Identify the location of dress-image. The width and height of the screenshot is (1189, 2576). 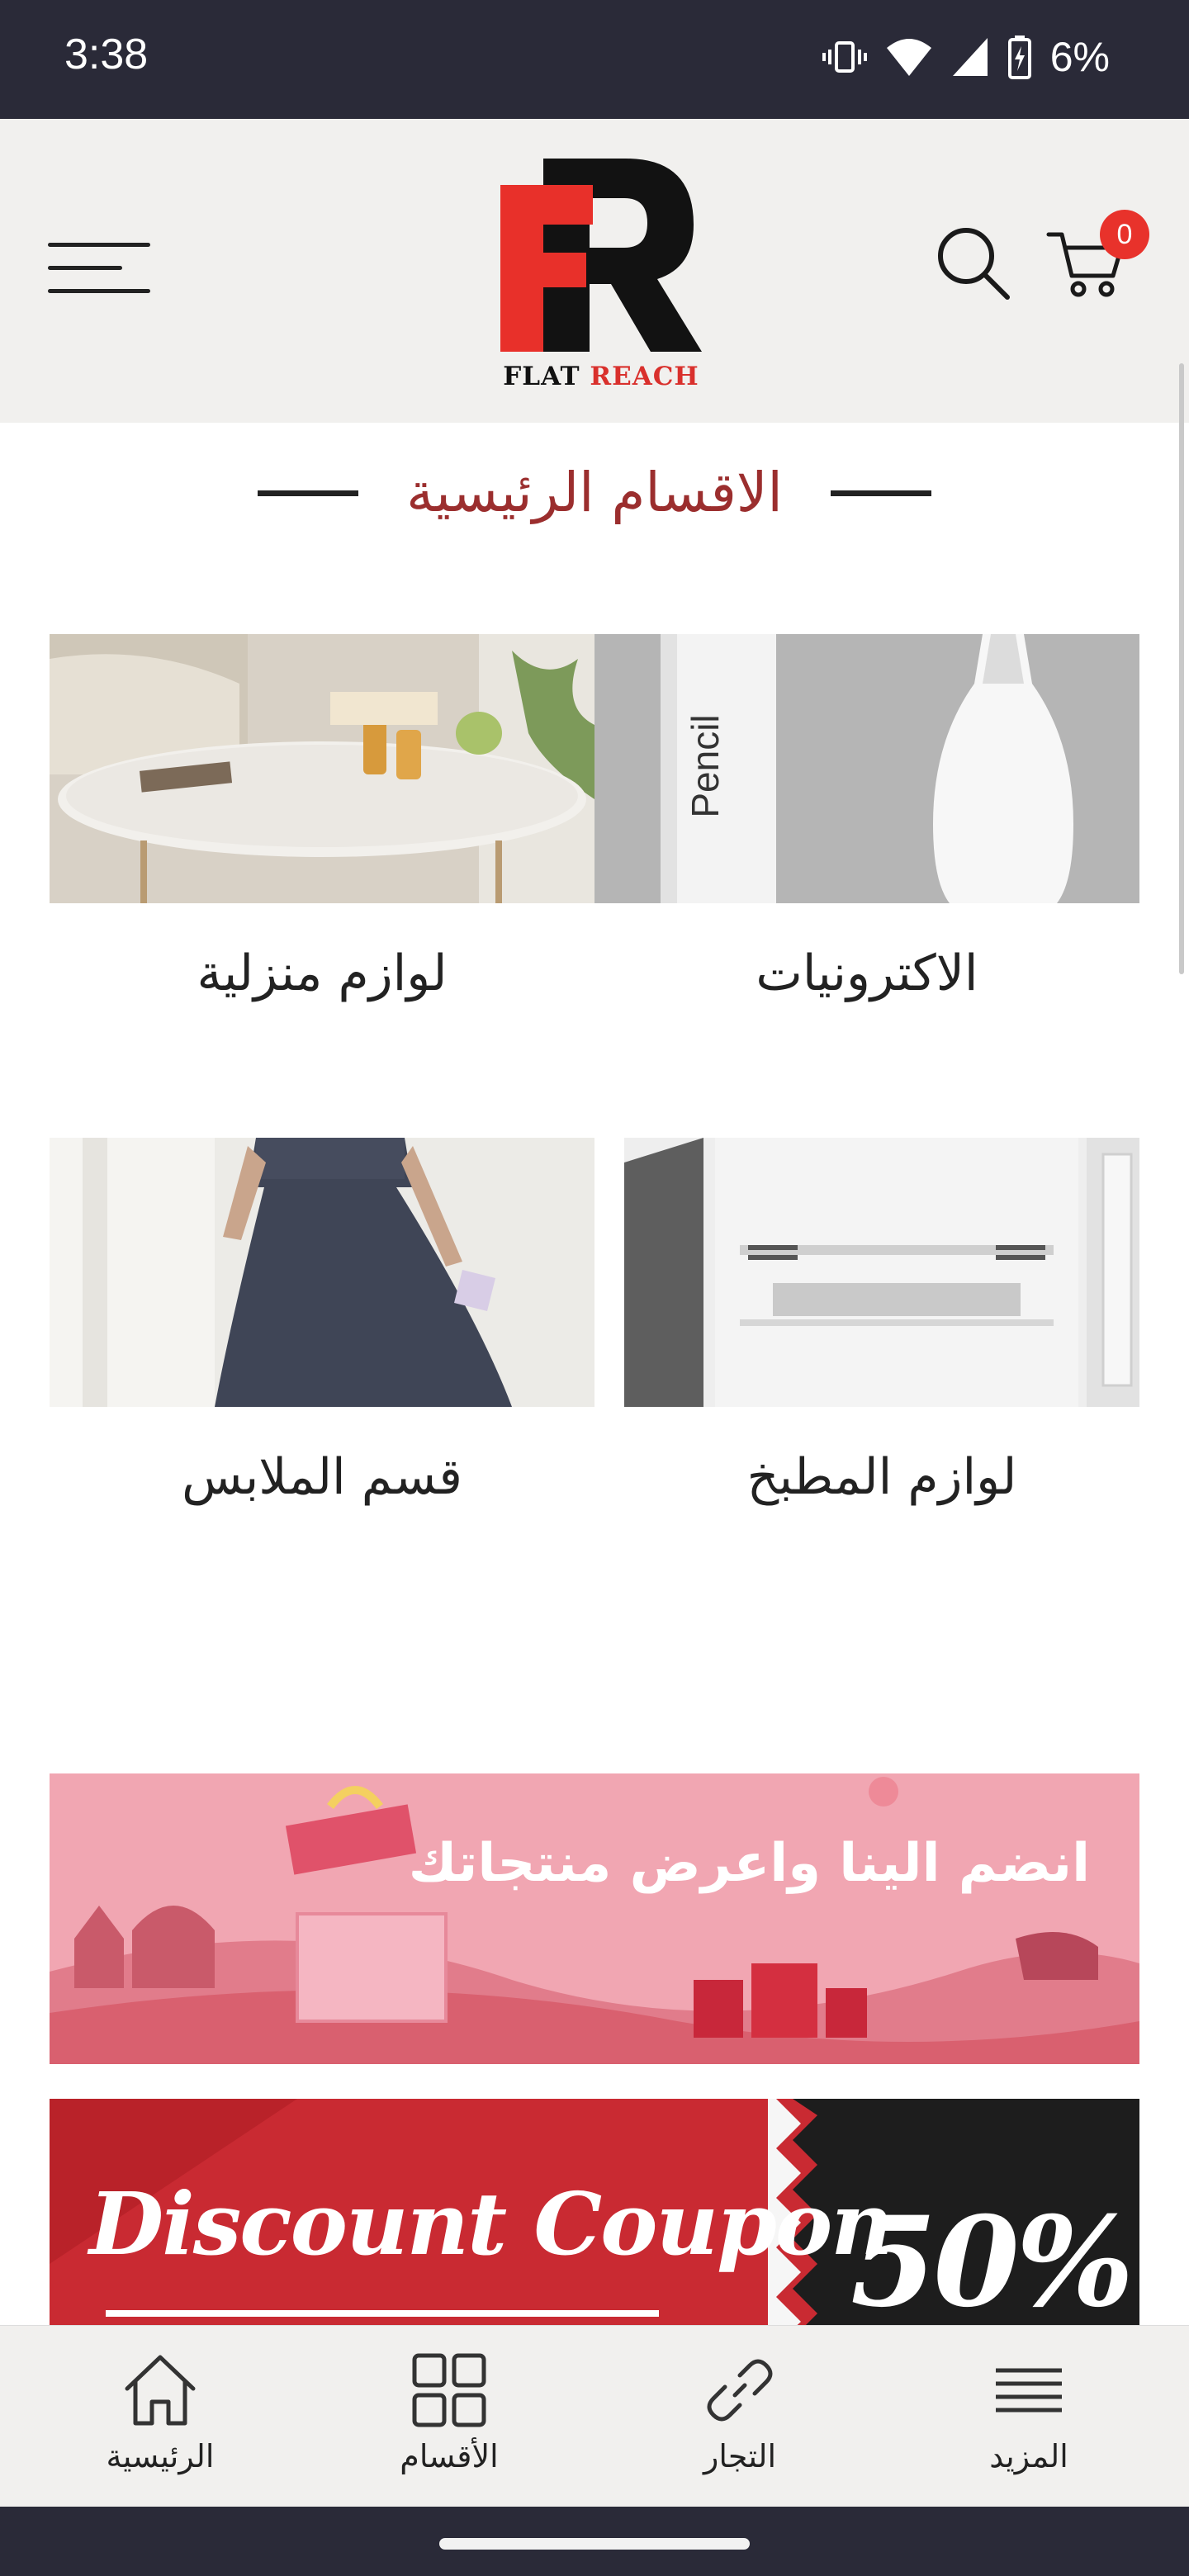
(322, 1272).